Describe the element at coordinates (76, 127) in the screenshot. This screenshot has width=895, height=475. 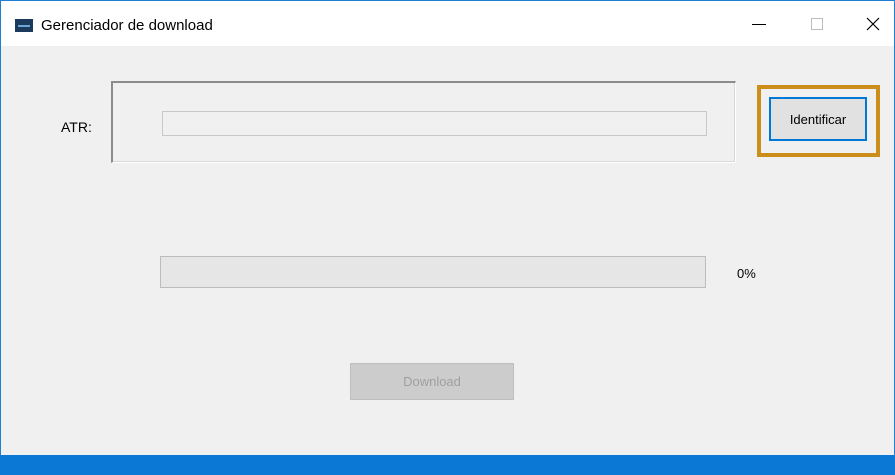
I see `atr-label: ATR:` at that location.